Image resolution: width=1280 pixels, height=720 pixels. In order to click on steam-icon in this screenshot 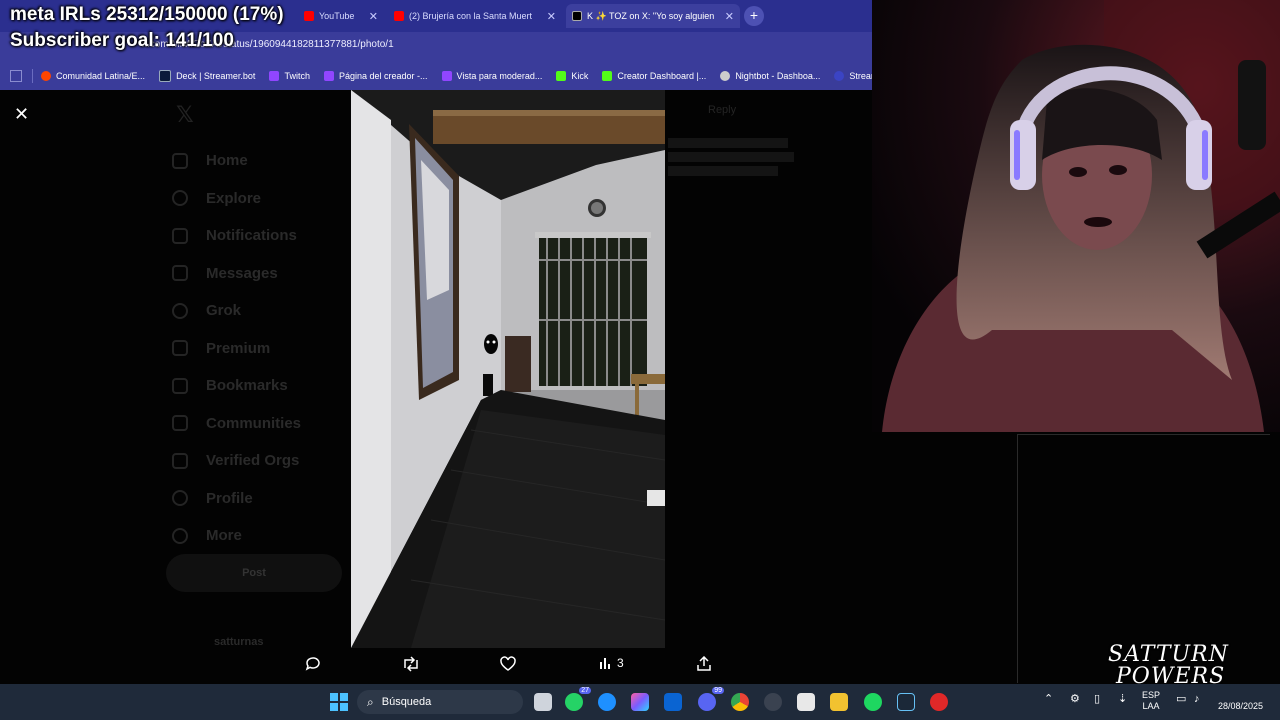, I will do `click(906, 702)`.